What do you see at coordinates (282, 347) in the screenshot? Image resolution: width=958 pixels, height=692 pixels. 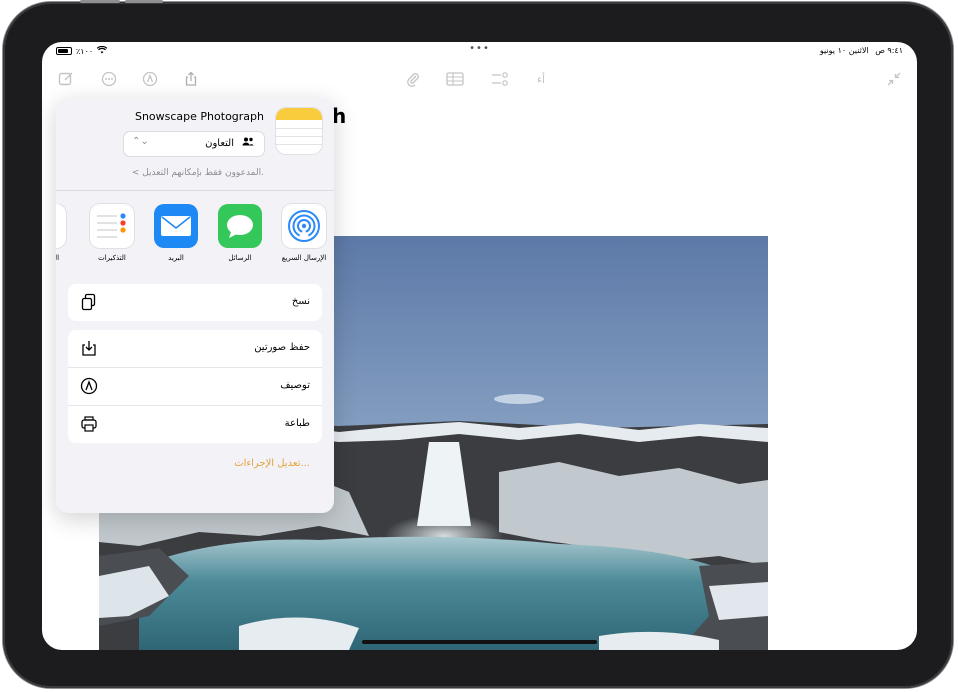 I see `save-photos-label: حفظ صورتين` at bounding box center [282, 347].